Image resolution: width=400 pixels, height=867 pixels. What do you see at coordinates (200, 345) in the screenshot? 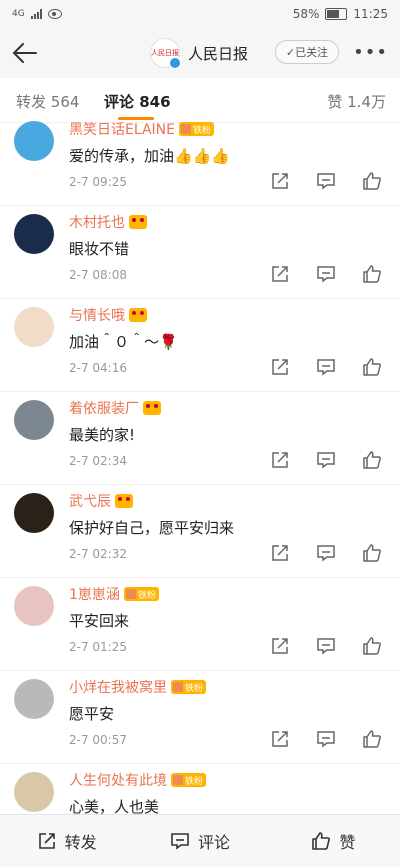
I see `comment-item: 与情长哦 加油＾０＾～🌹 2-7 04:16` at bounding box center [200, 345].